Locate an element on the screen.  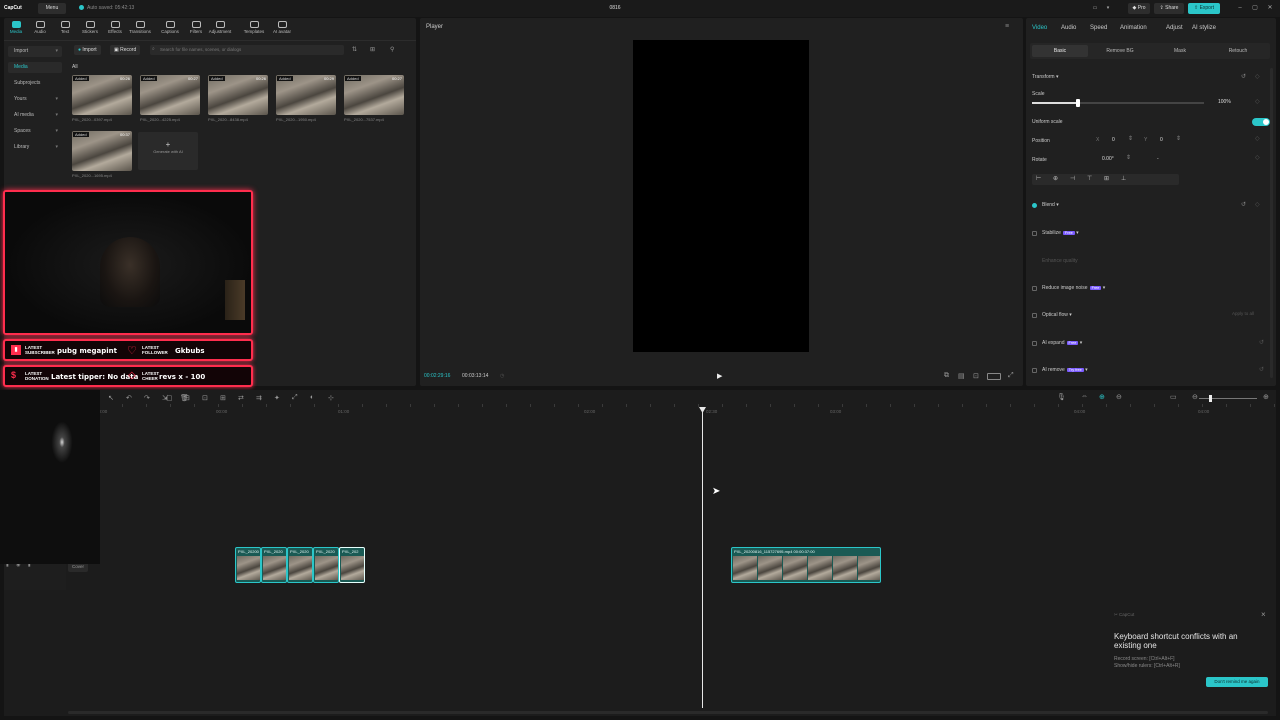
subtab-mask: Mask is located at coordinates (1180, 51).